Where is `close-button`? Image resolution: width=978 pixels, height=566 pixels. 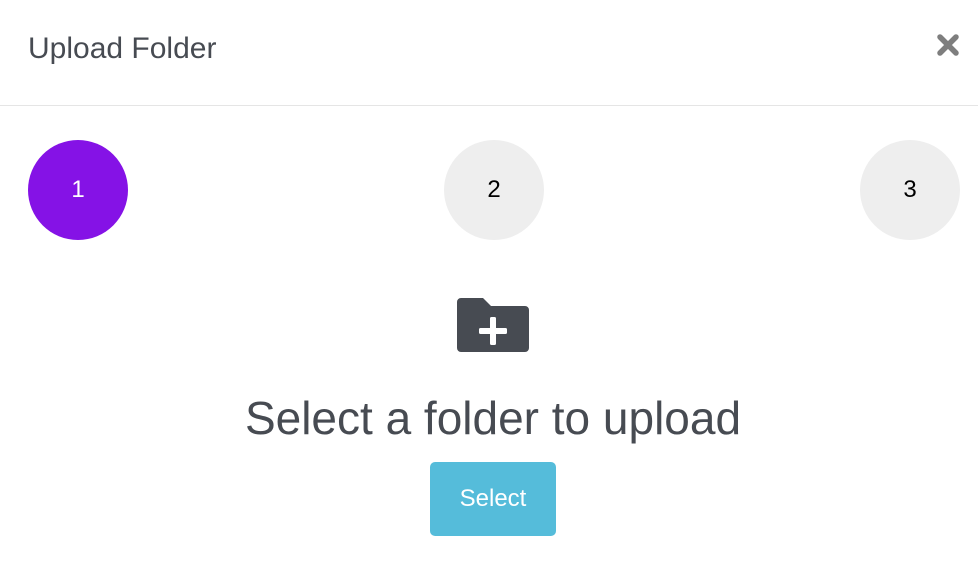
close-button is located at coordinates (948, 45).